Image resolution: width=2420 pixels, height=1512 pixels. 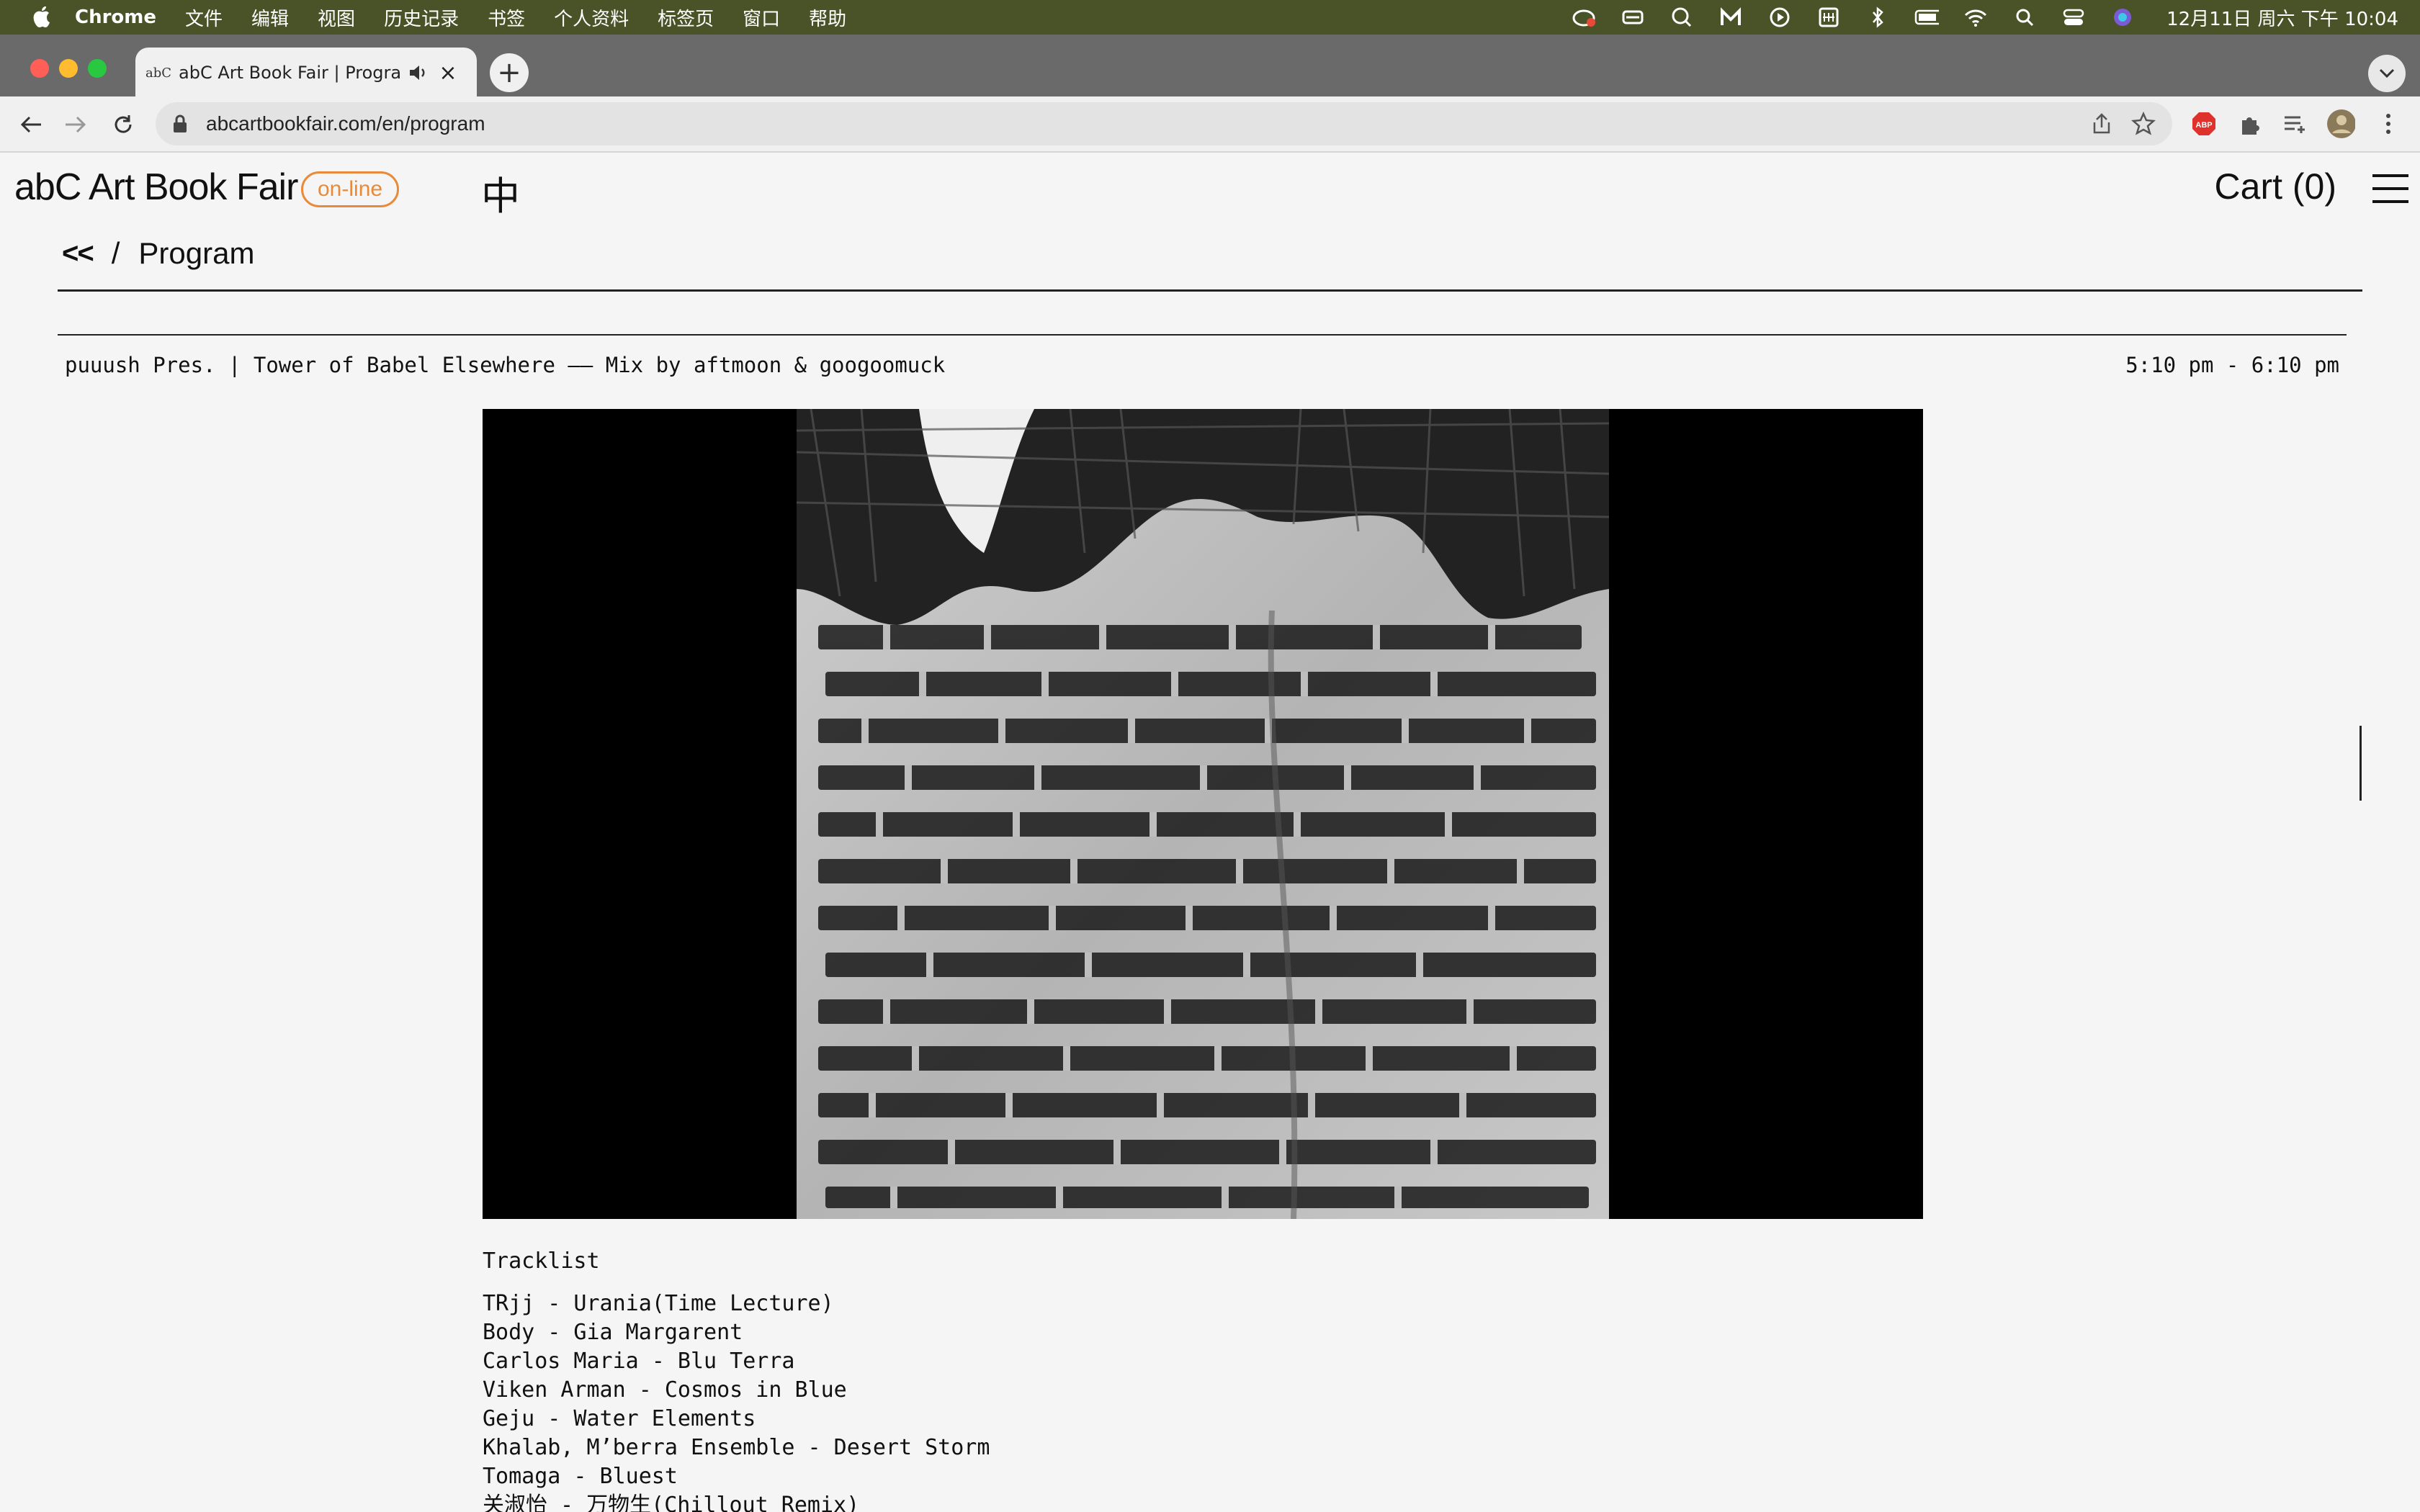 What do you see at coordinates (41, 17) in the screenshot?
I see `apple-icon` at bounding box center [41, 17].